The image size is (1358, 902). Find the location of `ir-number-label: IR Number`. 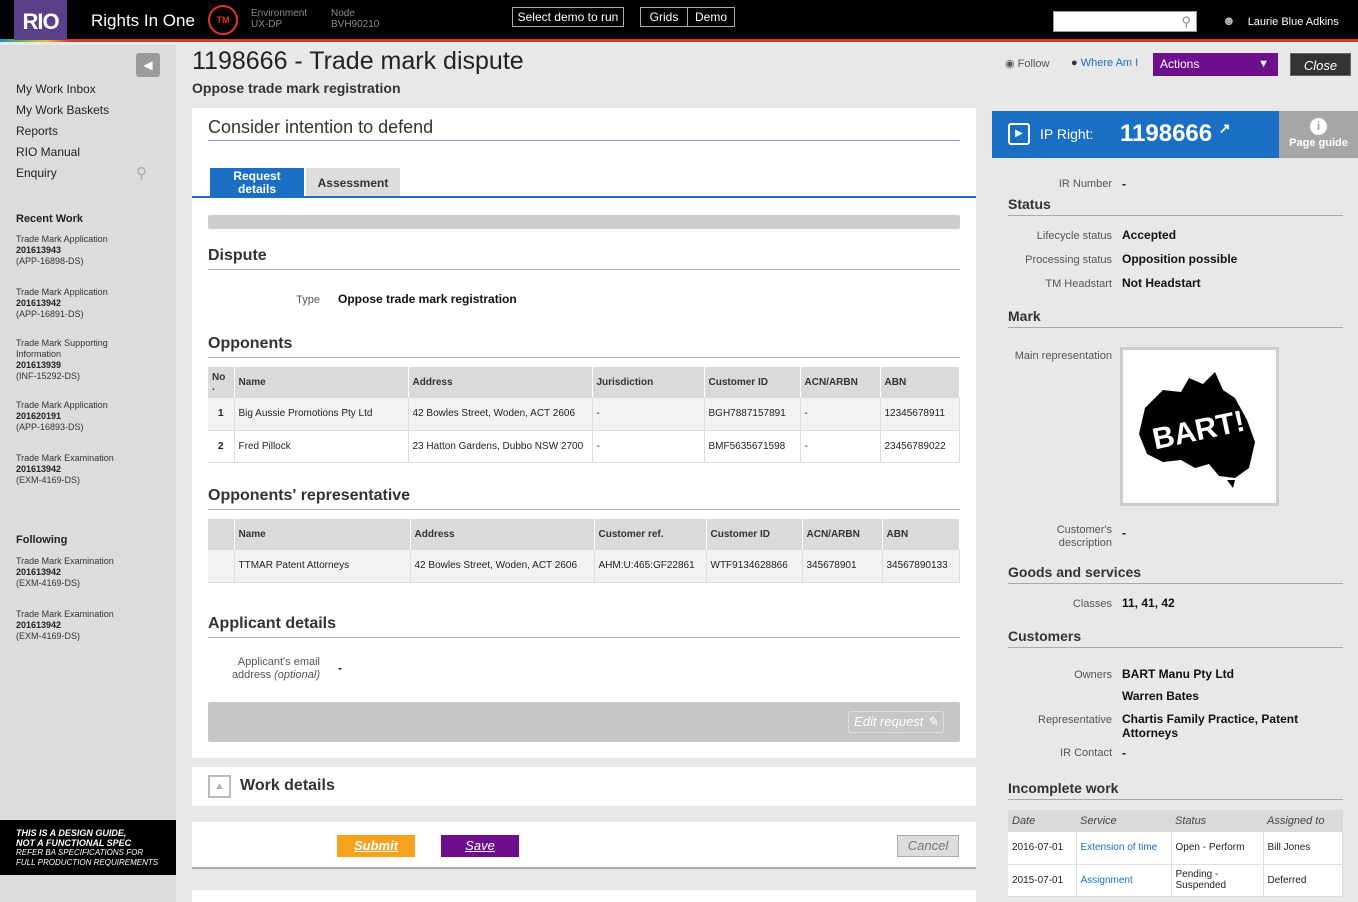

ir-number-label: IR Number is located at coordinates (1085, 184).